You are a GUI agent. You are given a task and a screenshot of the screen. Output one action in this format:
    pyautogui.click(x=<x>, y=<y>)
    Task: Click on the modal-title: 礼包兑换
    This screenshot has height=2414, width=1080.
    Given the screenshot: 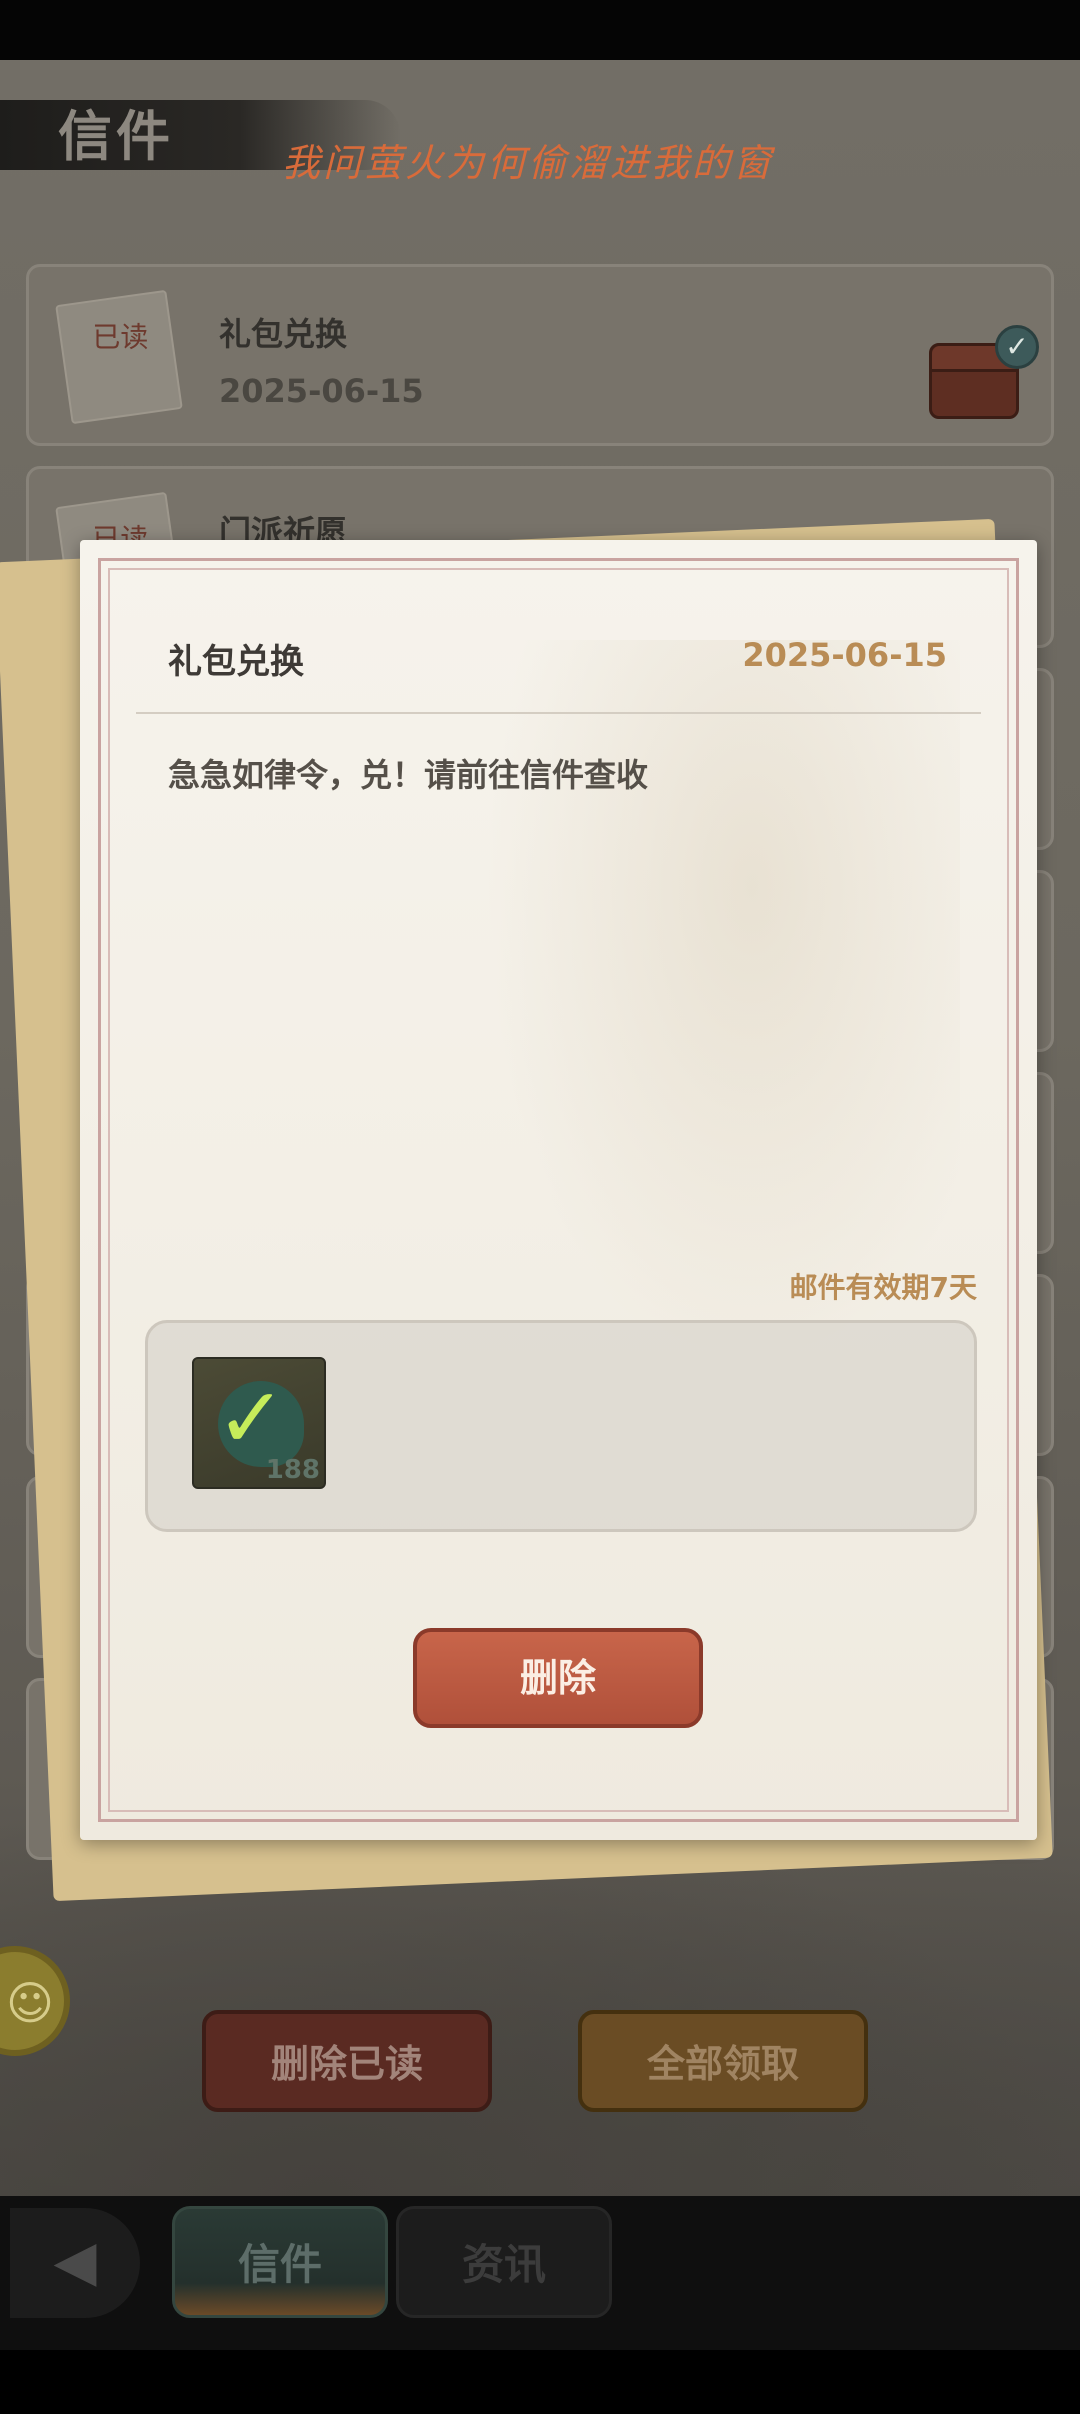 What is the action you would take?
    pyautogui.click(x=236, y=662)
    